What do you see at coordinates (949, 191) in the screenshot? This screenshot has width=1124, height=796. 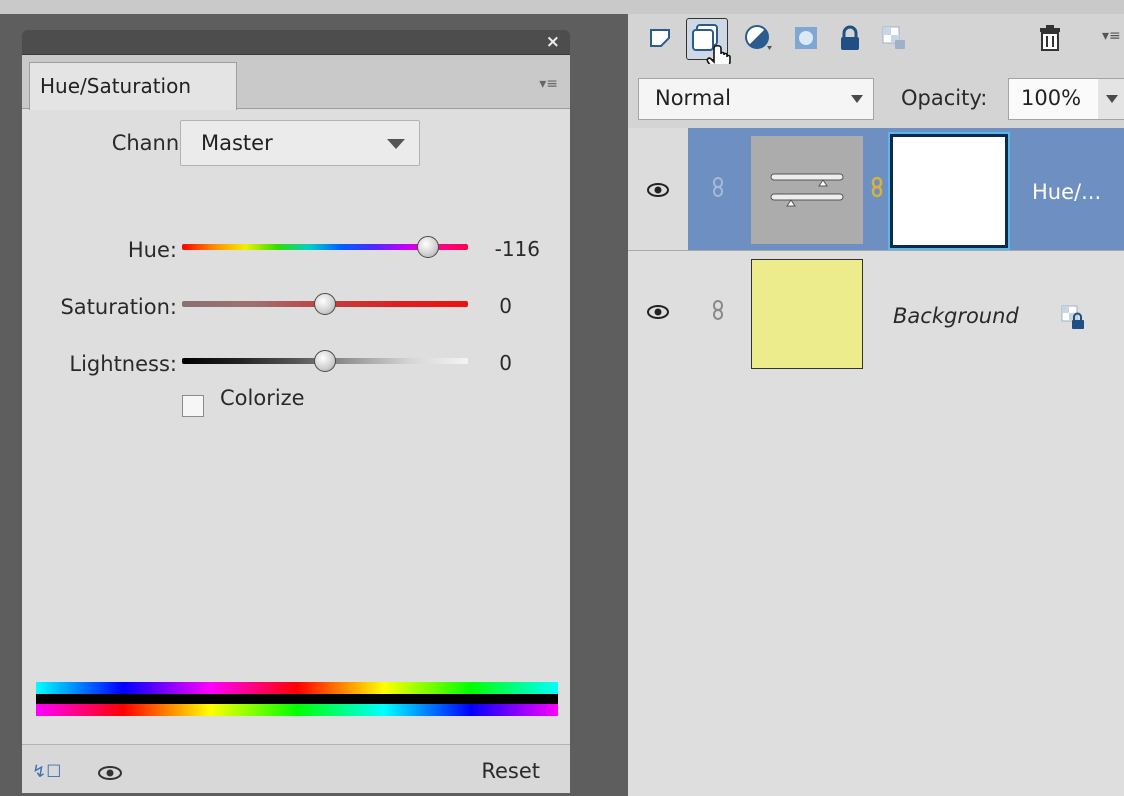 I see `layer-mask-thumbnail` at bounding box center [949, 191].